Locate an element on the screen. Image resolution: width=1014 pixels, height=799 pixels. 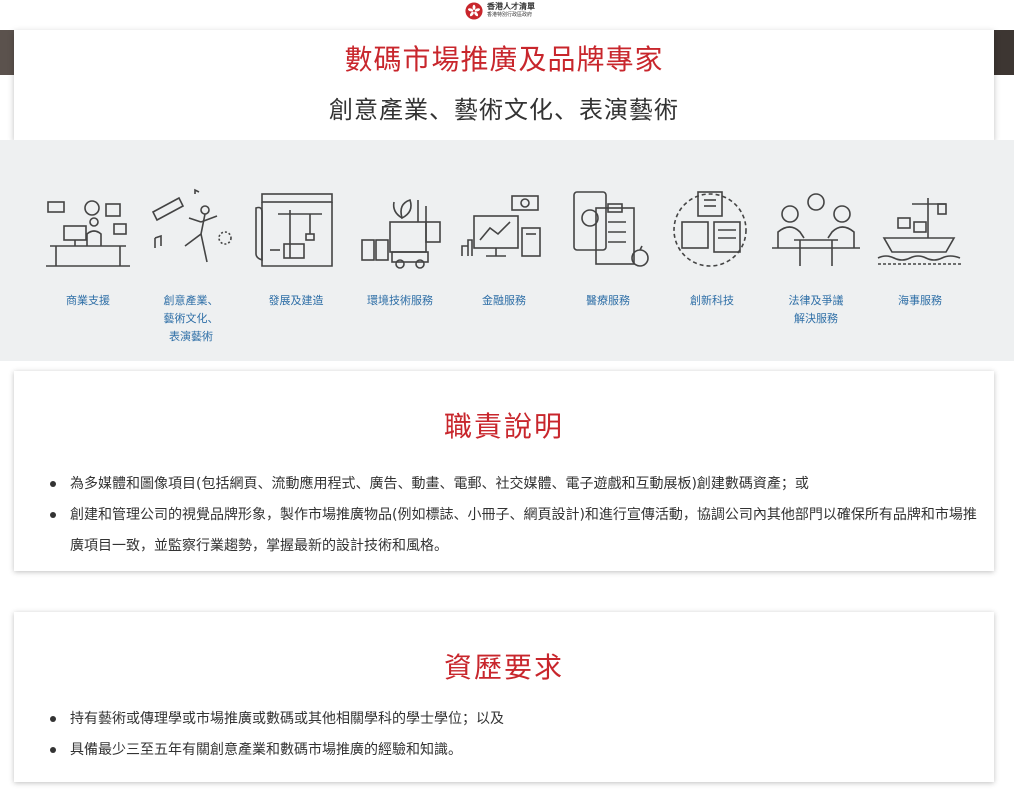
sector-innovation-tech: 創新科技 is located at coordinates (712, 249).